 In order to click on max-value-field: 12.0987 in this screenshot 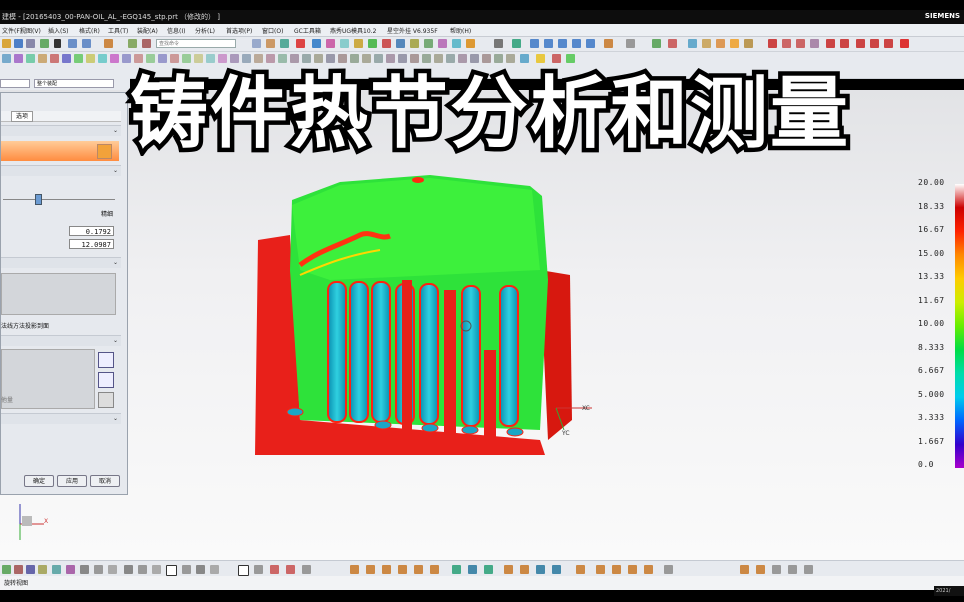, I will do `click(91, 244)`.